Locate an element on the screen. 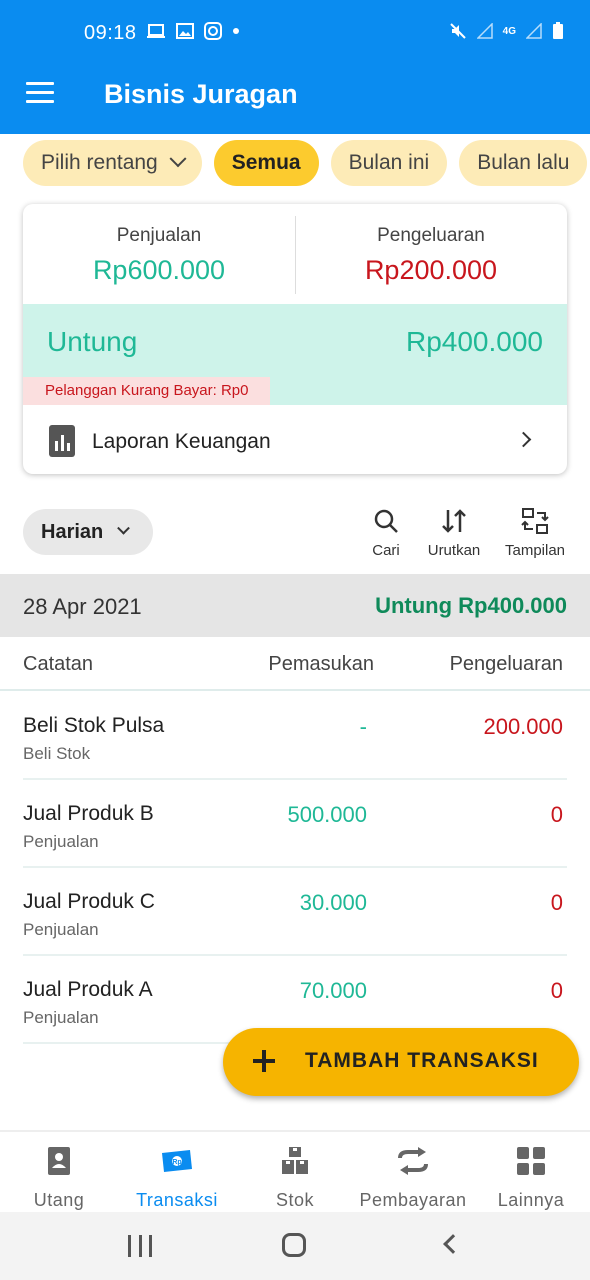 The image size is (590, 1280). battery-icon is located at coordinates (558, 30).